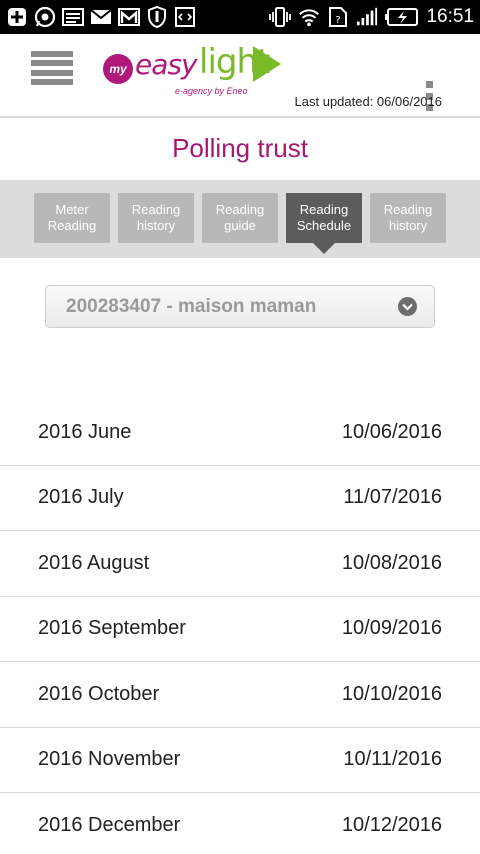  I want to click on tab-meter-reading: Meter Reading, so click(72, 218).